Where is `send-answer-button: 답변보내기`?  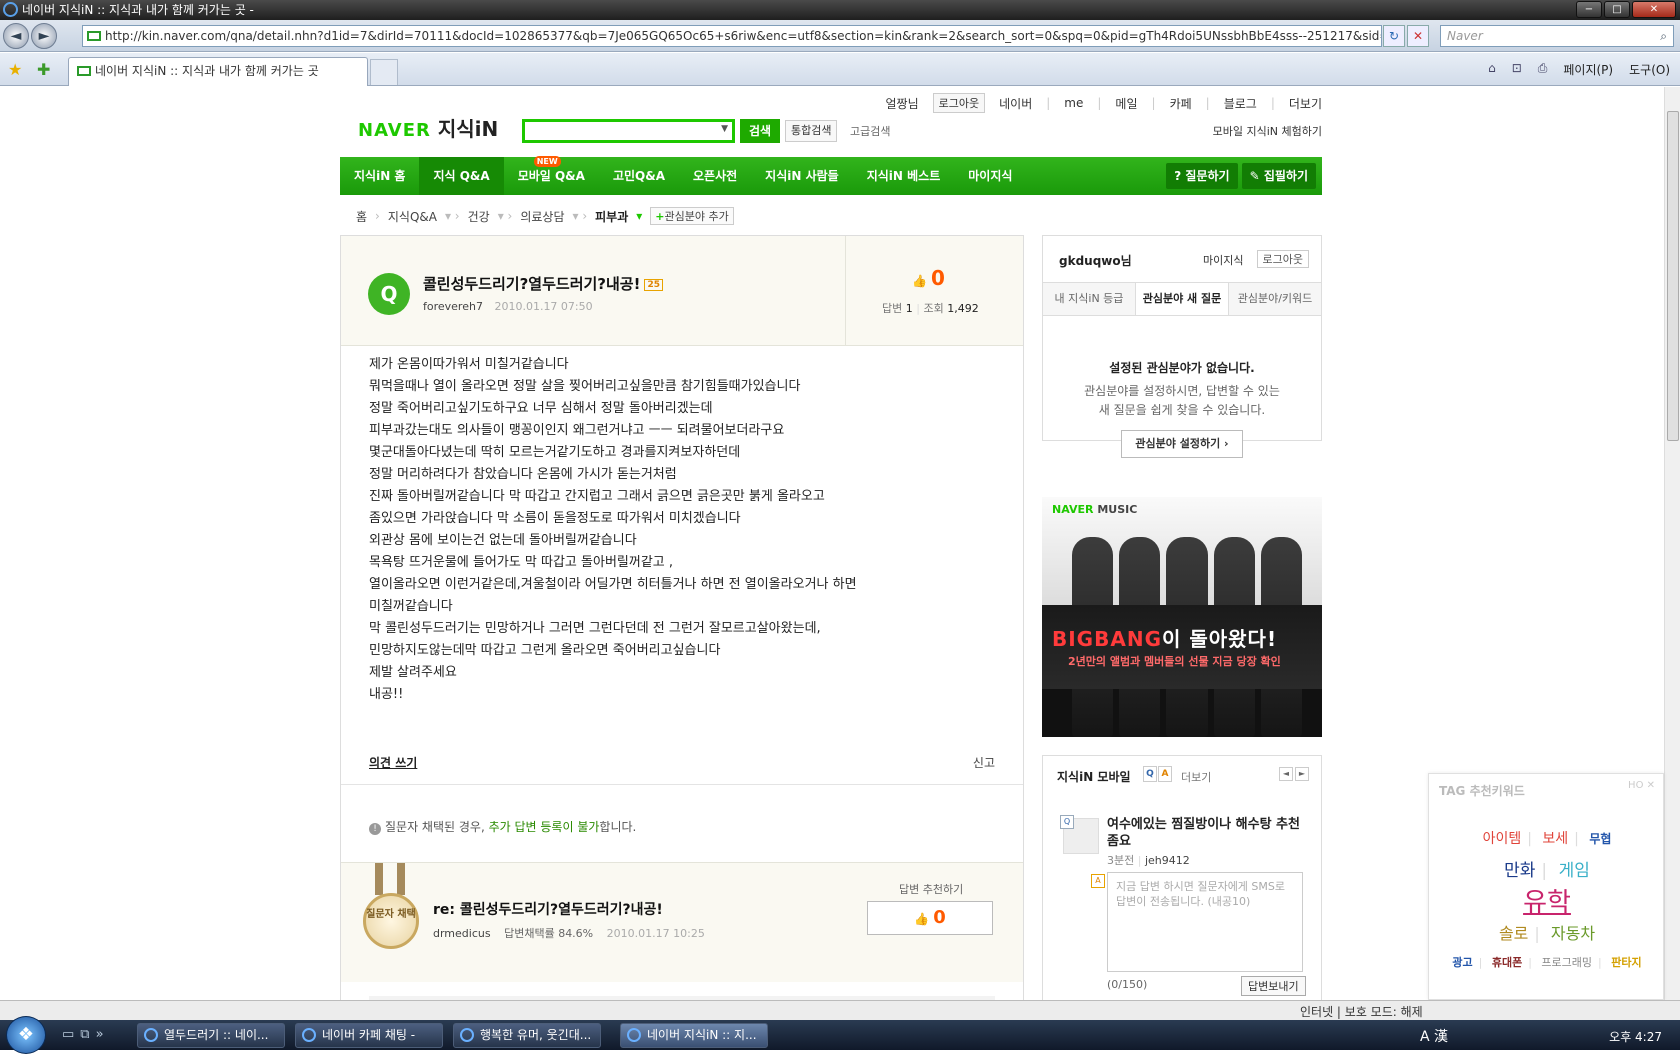
send-answer-button: 답변보내기 is located at coordinates (1273, 986).